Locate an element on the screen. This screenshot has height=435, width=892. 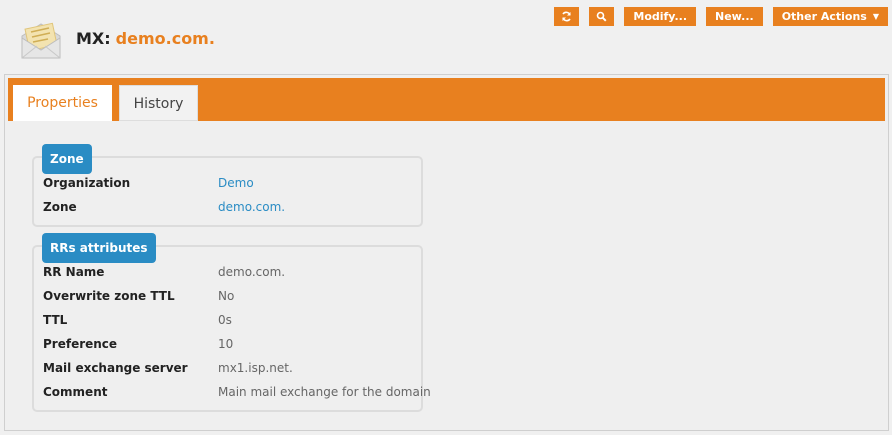
search-icon is located at coordinates (602, 16).